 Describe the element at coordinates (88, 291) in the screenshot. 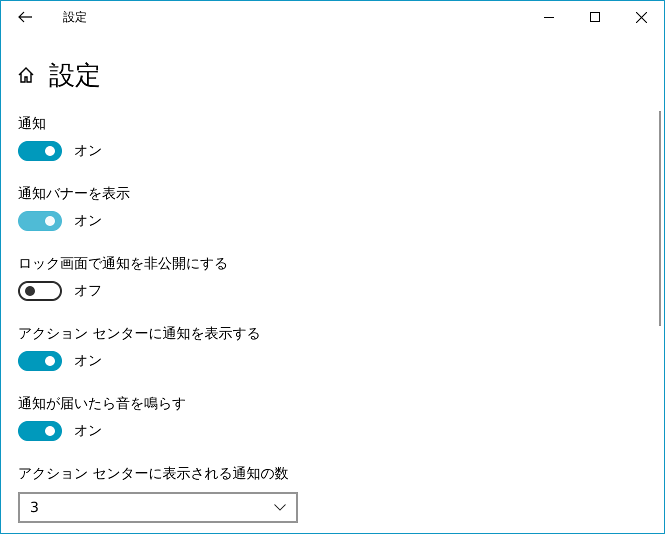

I see `toggle-state-text: オフ` at that location.